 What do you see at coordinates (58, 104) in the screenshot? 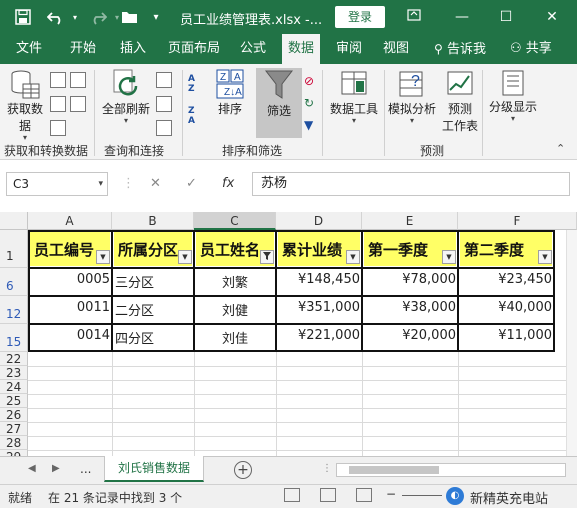
I see `from-table-icon` at bounding box center [58, 104].